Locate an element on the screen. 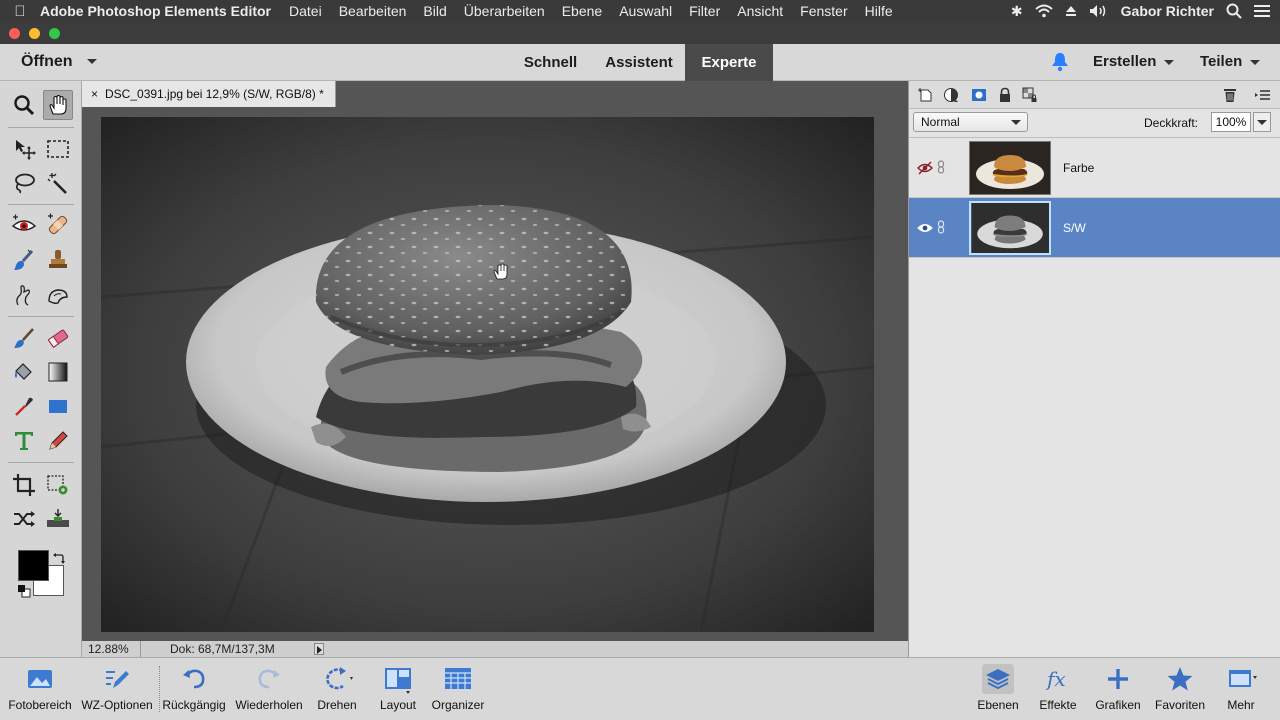 Image resolution: width=1280 pixels, height=720 pixels. menu-ebene: Ebene is located at coordinates (582, 11).